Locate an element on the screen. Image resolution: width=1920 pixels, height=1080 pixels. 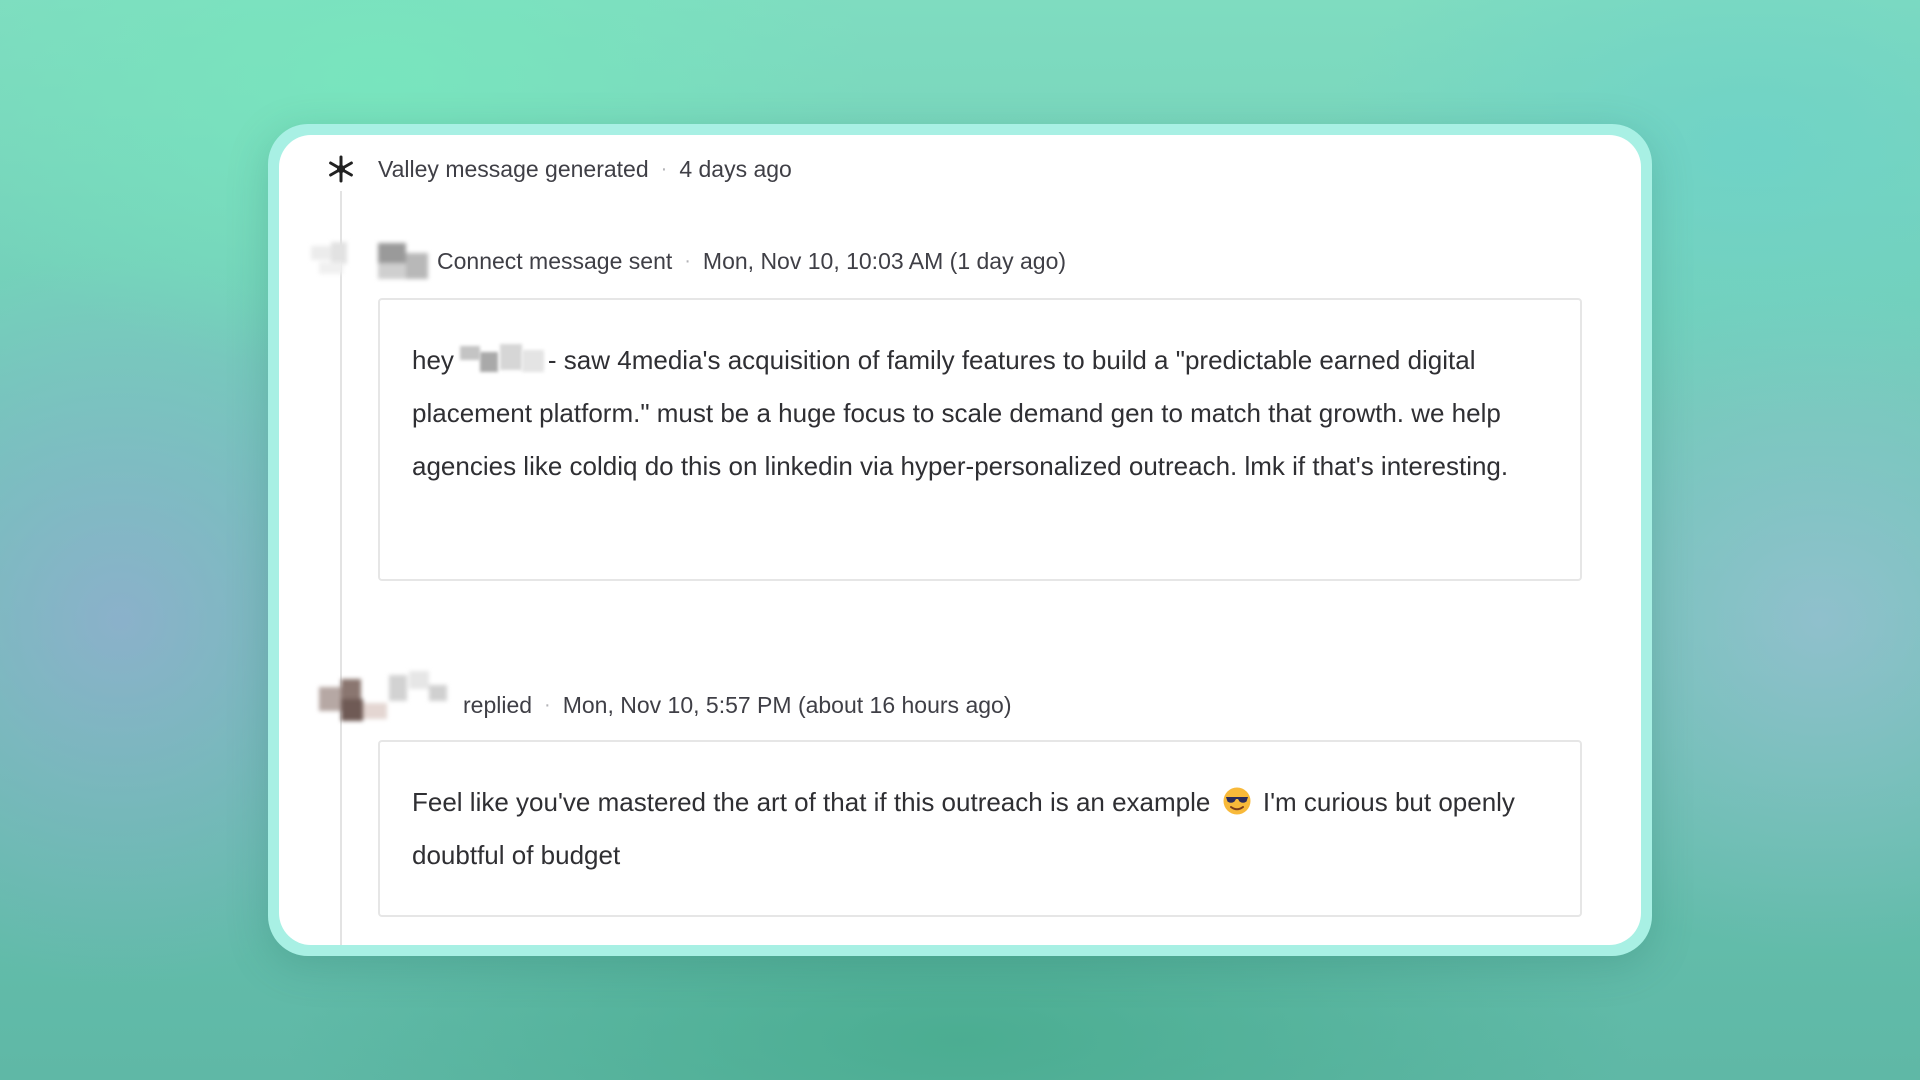
event-time: Mon, Nov 10, 10:03 AM (1 day ago) is located at coordinates (884, 260).